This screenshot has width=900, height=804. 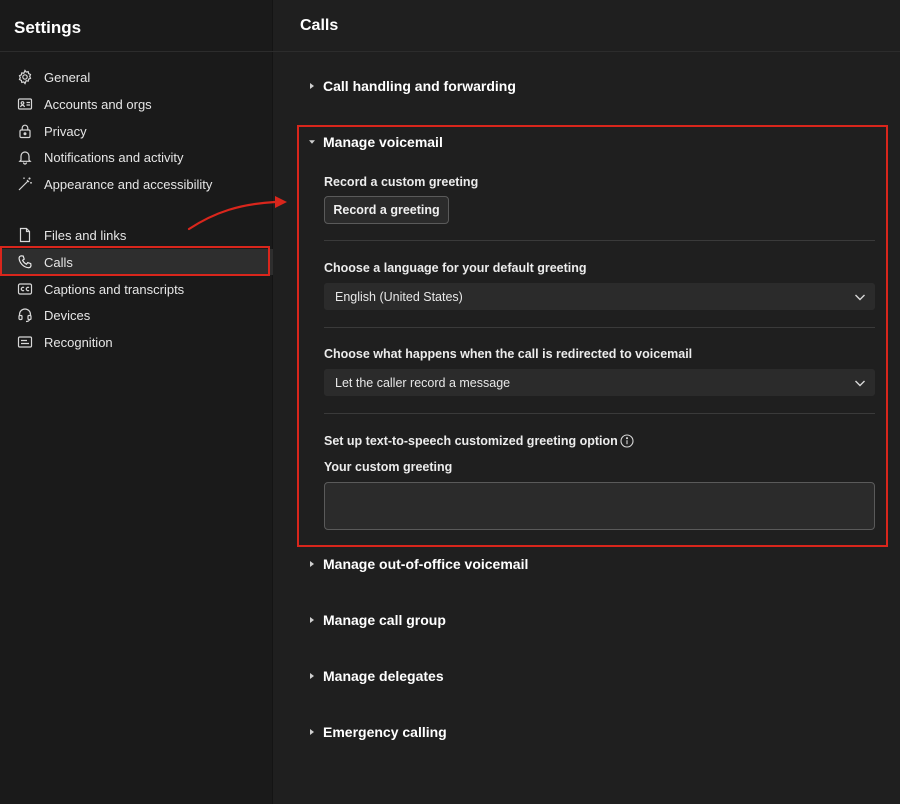 What do you see at coordinates (423, 383) in the screenshot?
I see `redirect-dropdown-value: Let the caller record a message` at bounding box center [423, 383].